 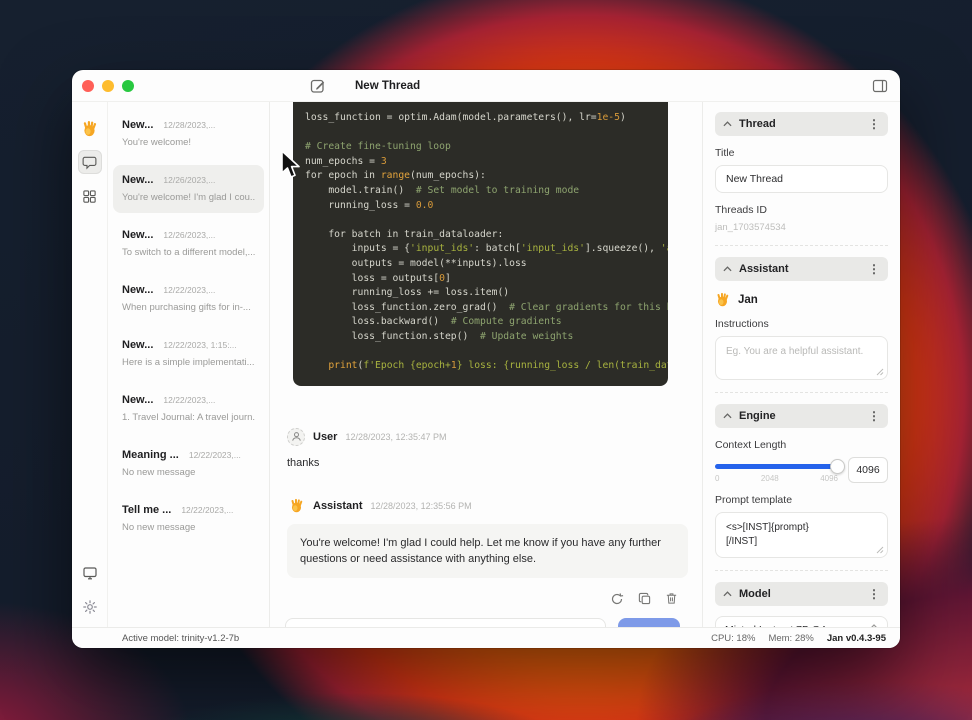 I want to click on instructions-textarea: Eg. You are a helpful assistant., so click(x=801, y=358).